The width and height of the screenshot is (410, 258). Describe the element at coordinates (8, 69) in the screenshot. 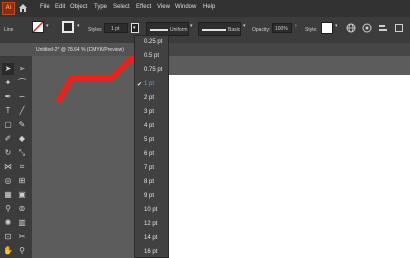

I see `selection-tool-icon: ➤` at that location.